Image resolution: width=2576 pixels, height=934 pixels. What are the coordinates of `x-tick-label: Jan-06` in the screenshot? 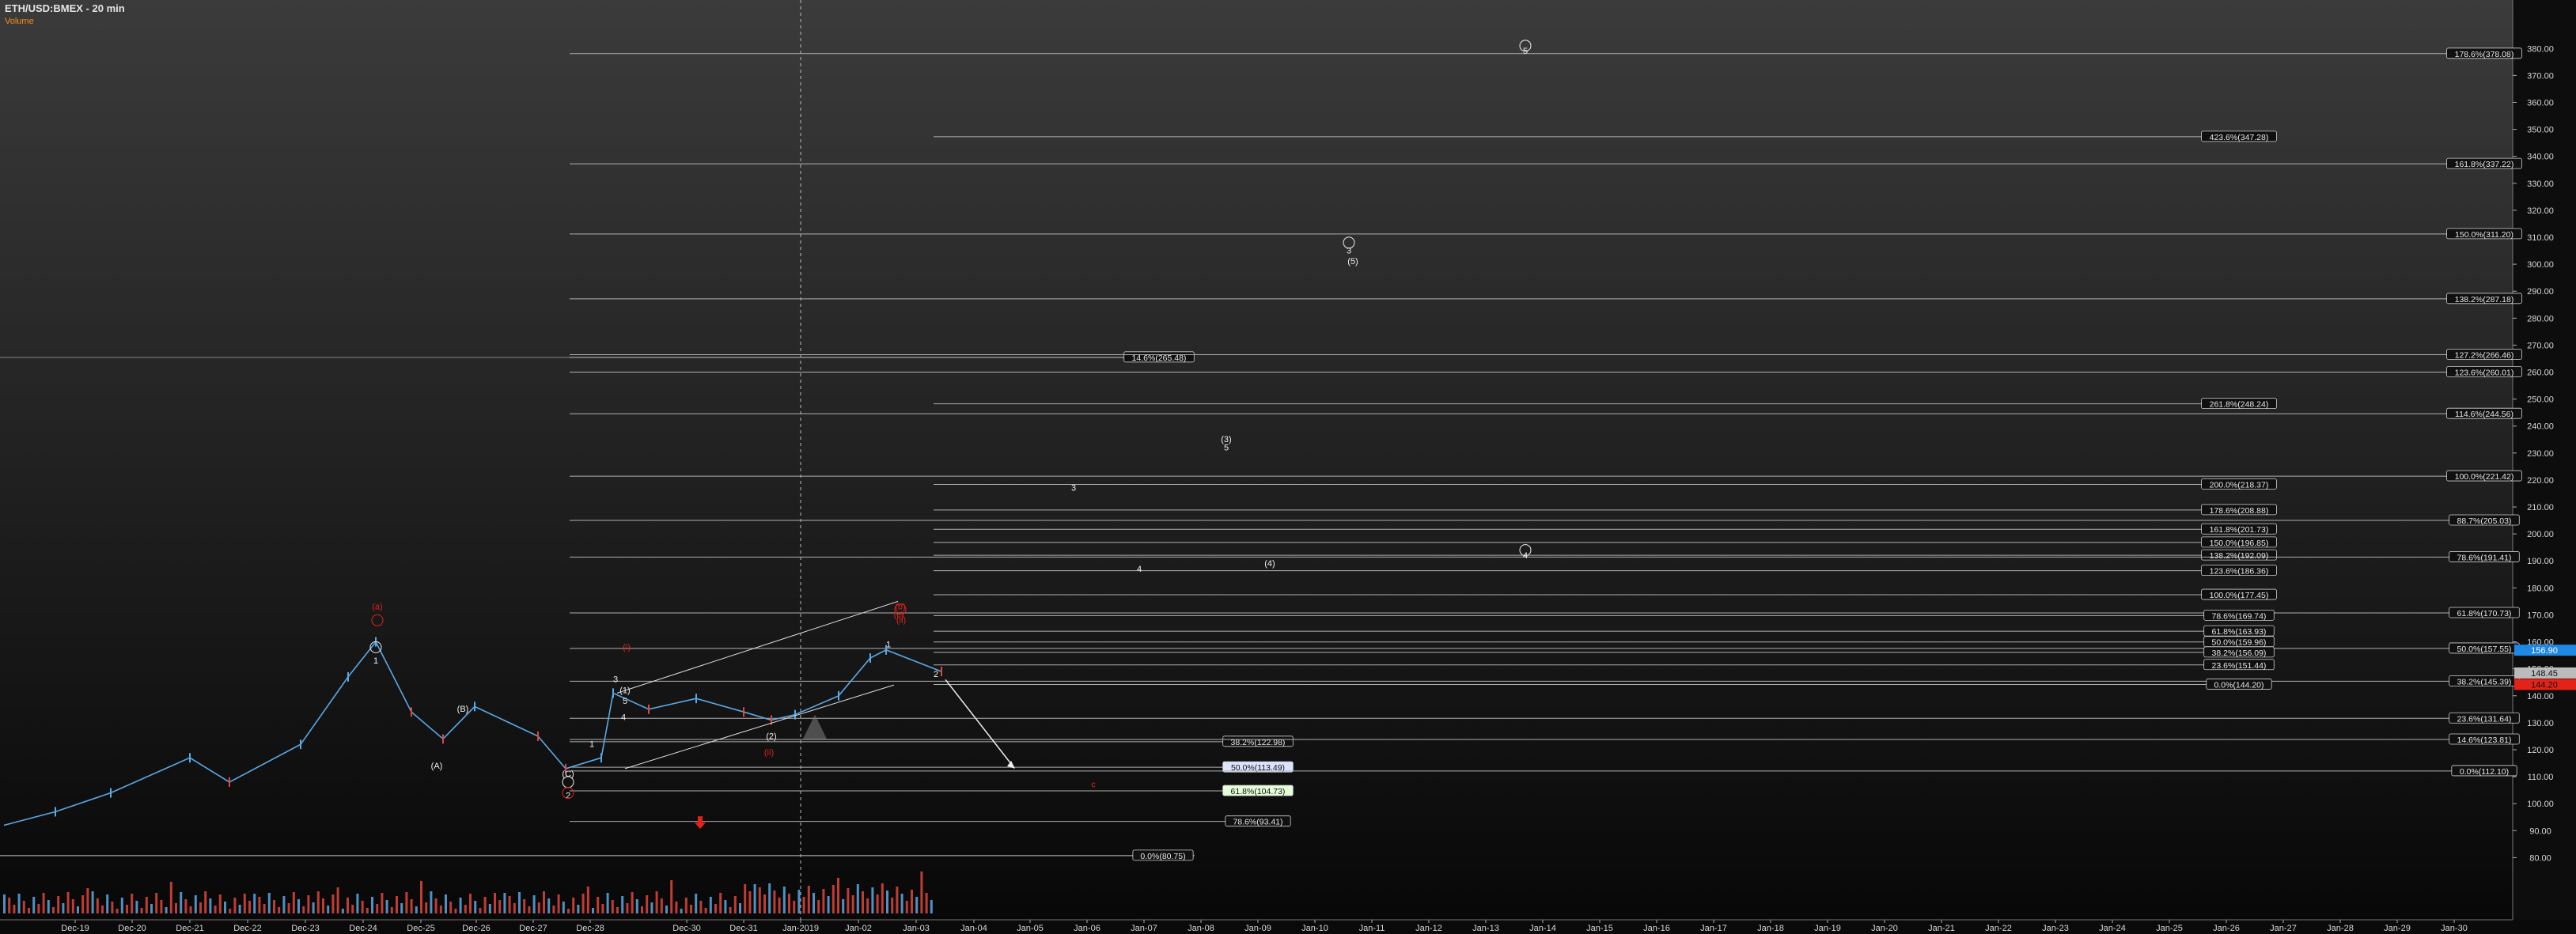 It's located at (1087, 928).